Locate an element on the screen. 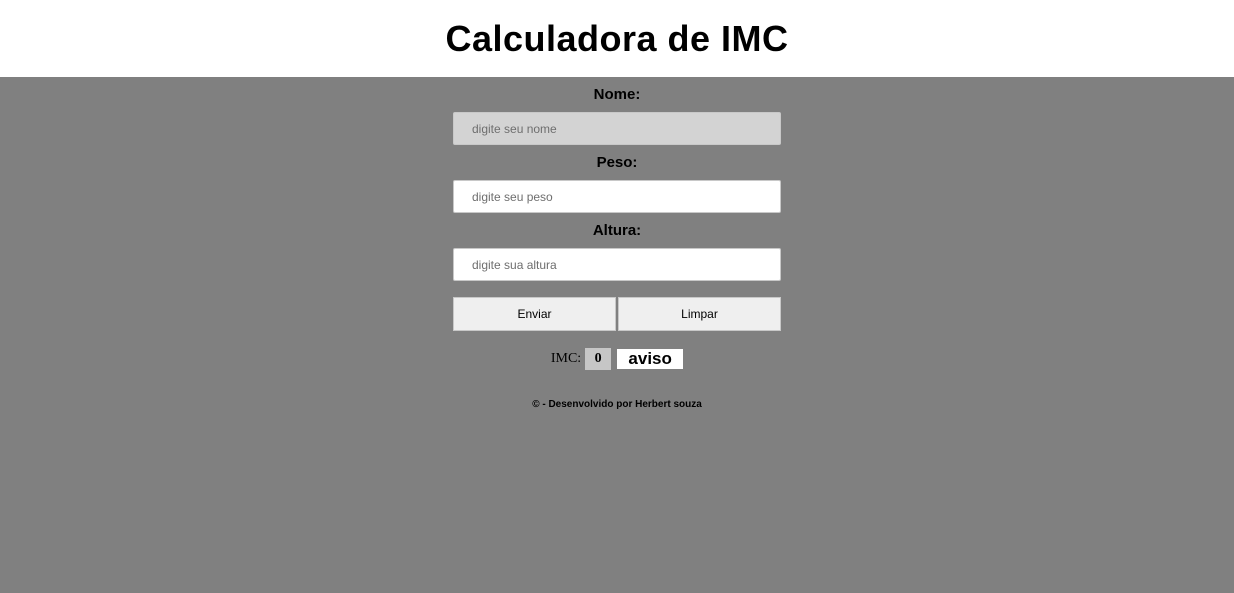 The height and width of the screenshot is (593, 1234). button-row: Enviar Limpar is located at coordinates (617, 314).